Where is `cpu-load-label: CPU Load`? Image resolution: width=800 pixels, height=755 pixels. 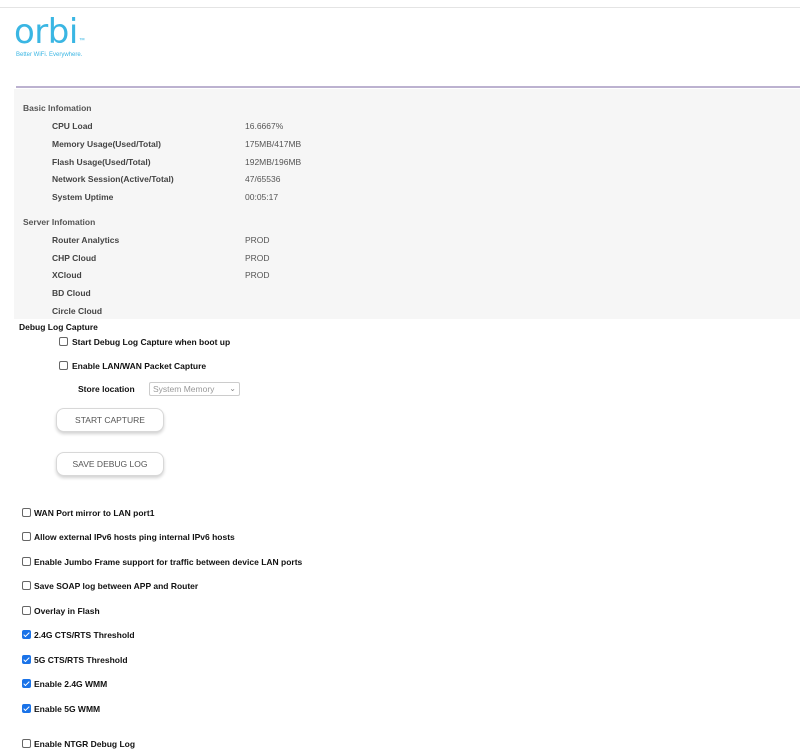 cpu-load-label: CPU Load is located at coordinates (72, 126).